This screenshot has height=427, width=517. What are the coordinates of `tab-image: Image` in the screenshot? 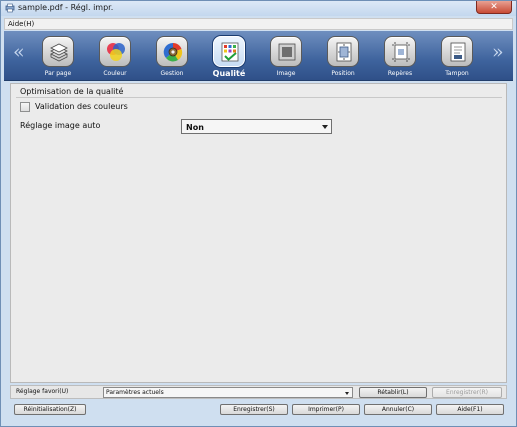 It's located at (286, 56).